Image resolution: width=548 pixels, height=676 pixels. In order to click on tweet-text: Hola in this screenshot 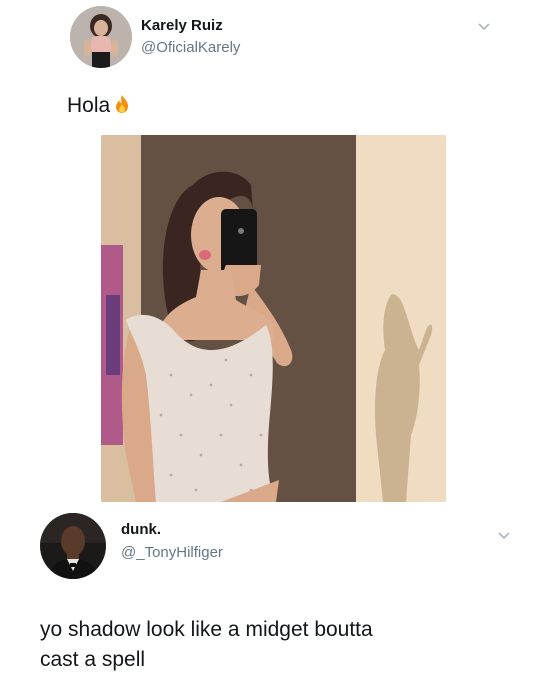, I will do `click(99, 106)`.